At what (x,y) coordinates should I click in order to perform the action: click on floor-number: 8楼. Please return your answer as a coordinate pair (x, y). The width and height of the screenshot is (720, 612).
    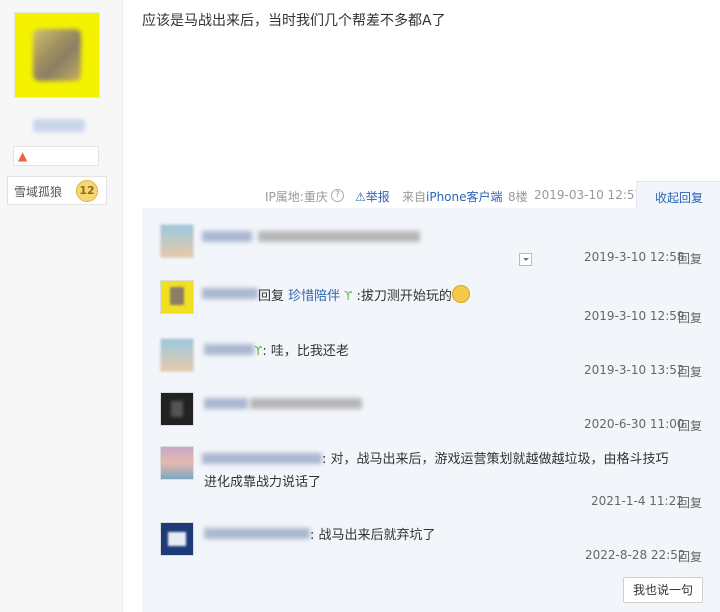
    Looking at the image, I should click on (518, 197).